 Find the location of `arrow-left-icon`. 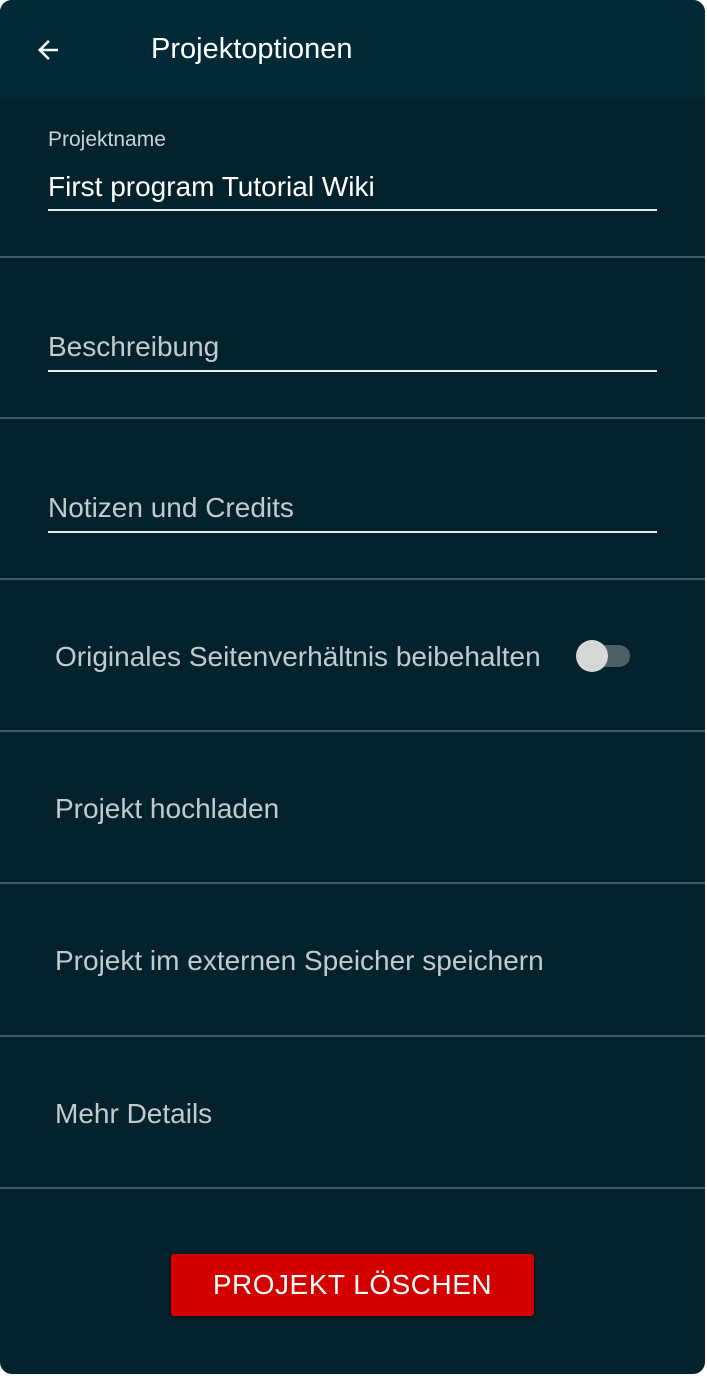

arrow-left-icon is located at coordinates (48, 50).